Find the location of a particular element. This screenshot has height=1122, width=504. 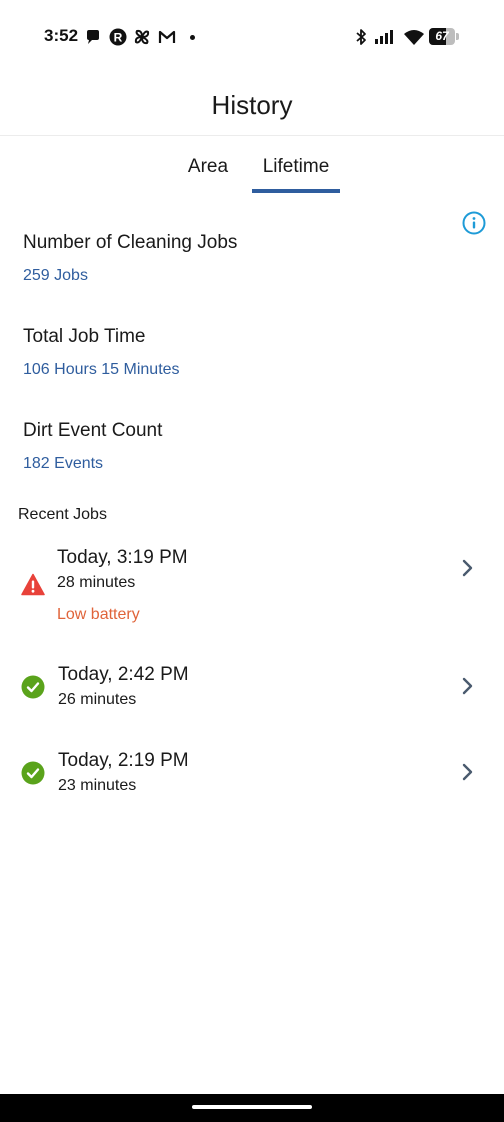

job-row: Today, 3:19 PM 28 minutes Low battery is located at coordinates (252, 586).